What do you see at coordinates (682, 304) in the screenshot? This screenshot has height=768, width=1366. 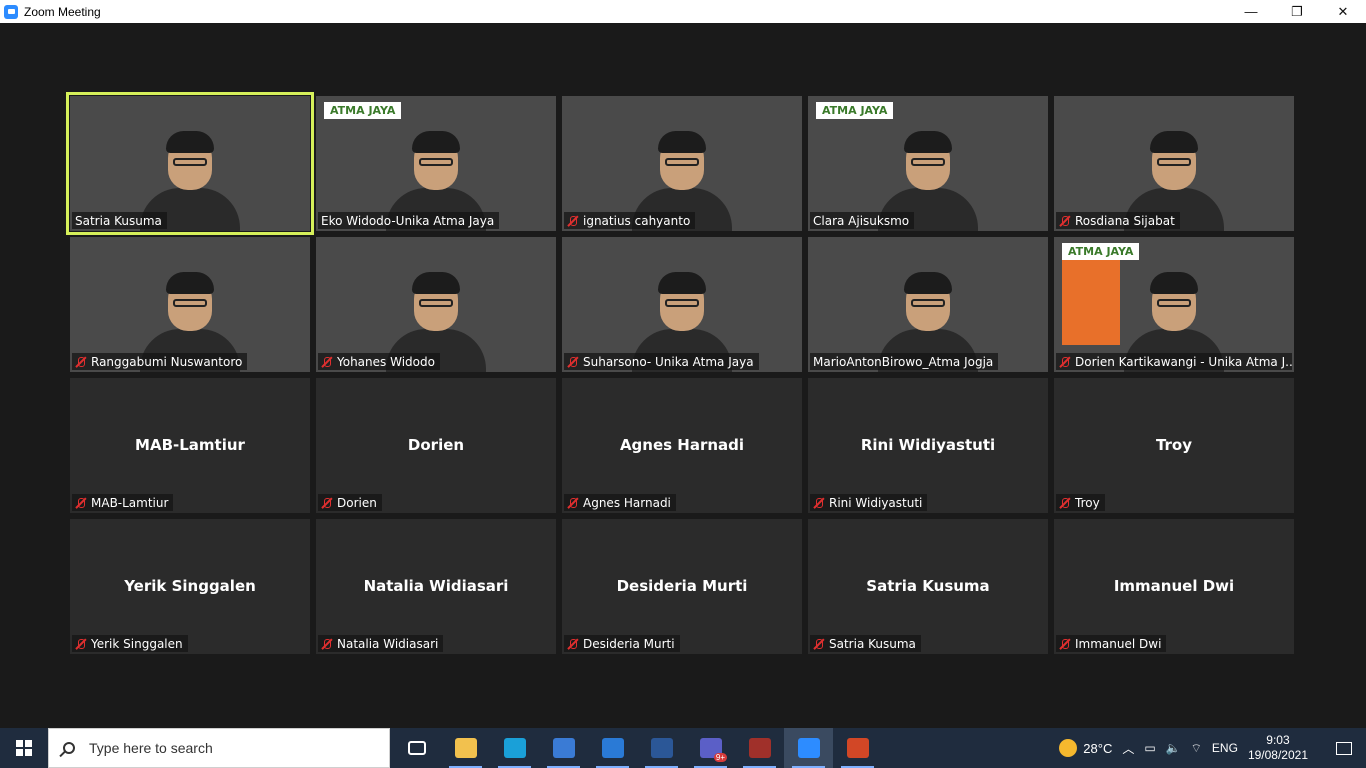 I see `video-tile: Suharsono- Unika Atma Jaya` at bounding box center [682, 304].